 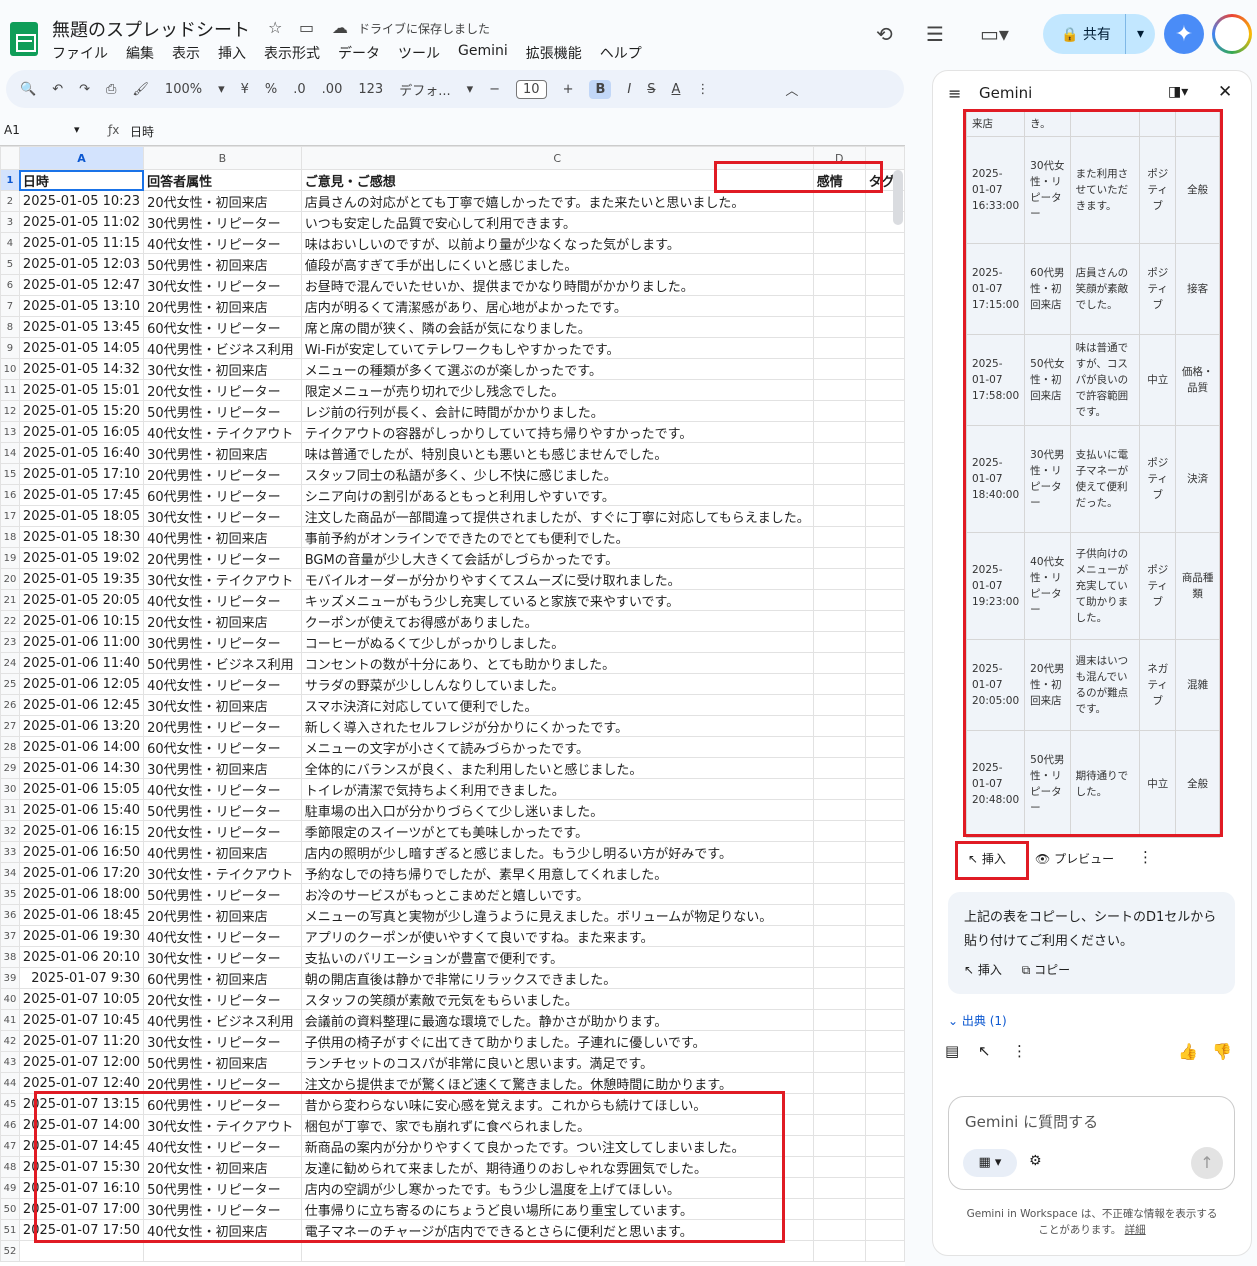 I want to click on row-header: 18, so click(x=10, y=537).